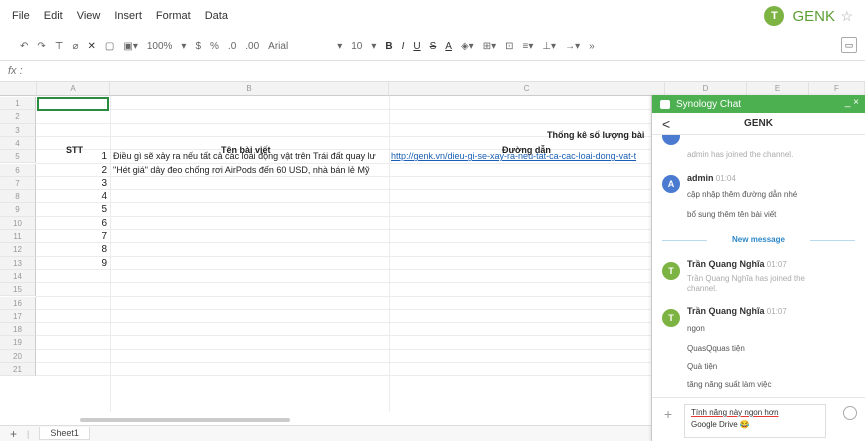 This screenshot has width=865, height=441. What do you see at coordinates (252, 46) in the screenshot?
I see `decimal-more-icon: .00` at bounding box center [252, 46].